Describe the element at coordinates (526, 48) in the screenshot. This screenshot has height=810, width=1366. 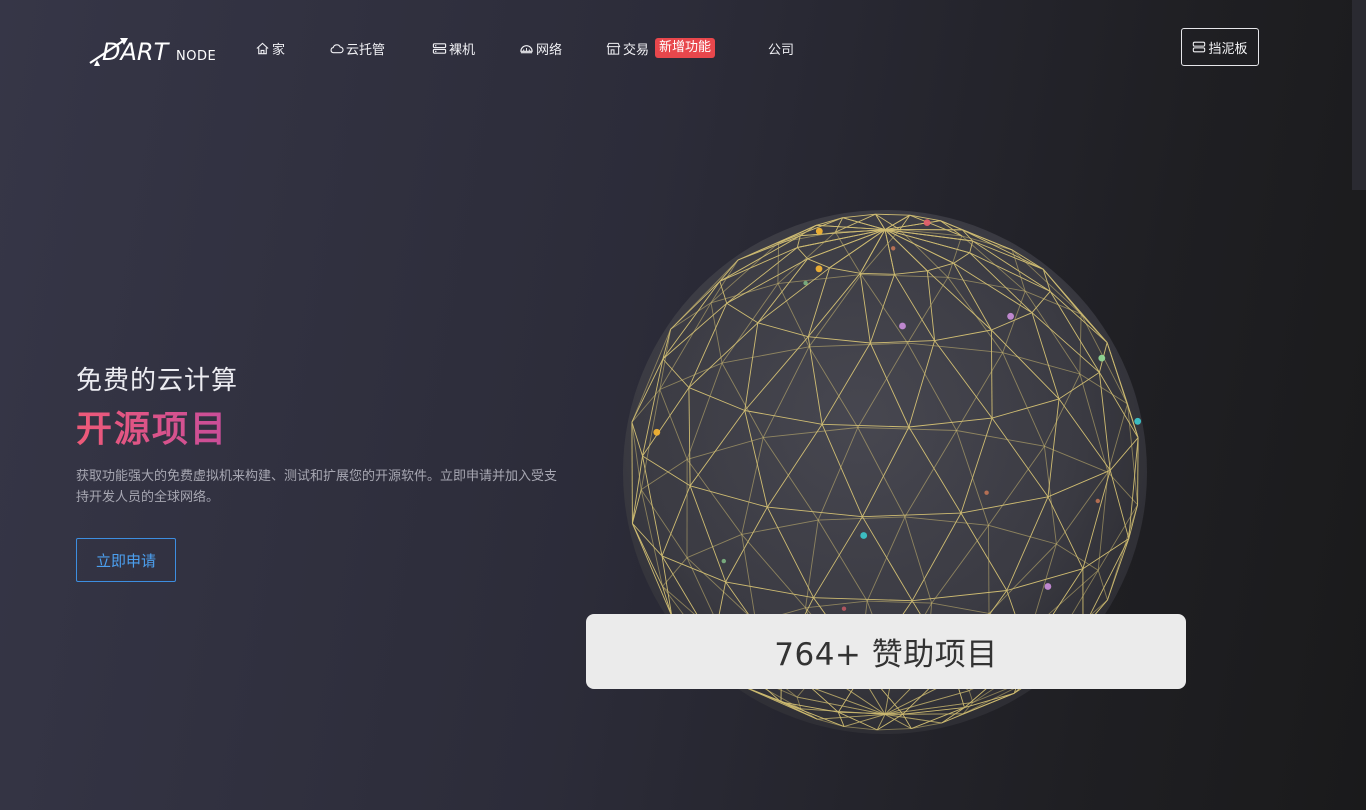
I see `network-icon` at that location.